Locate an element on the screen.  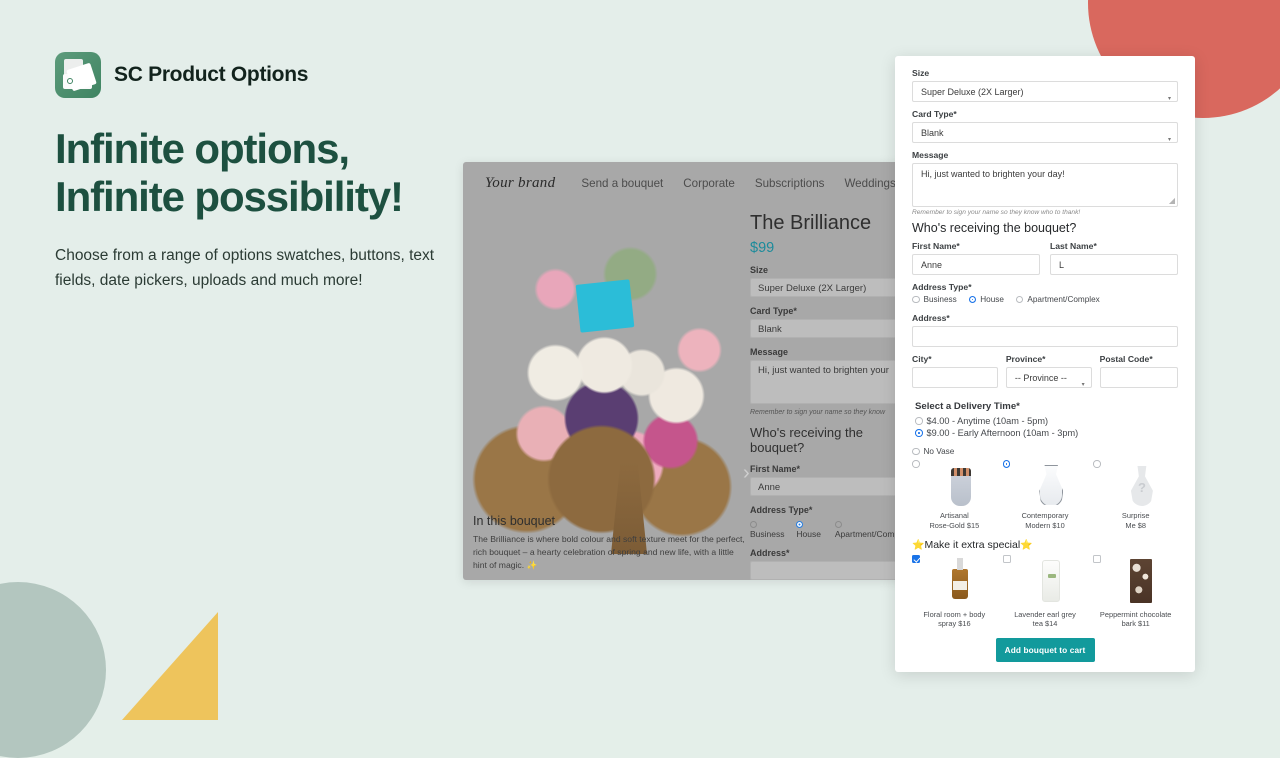
storefront-size-select: Super Deluxe (2X Larger) is located at coordinates (830, 287).